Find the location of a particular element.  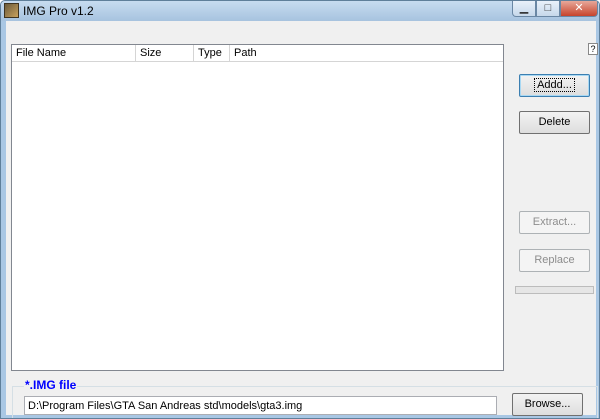

img-file-path-input is located at coordinates (260, 405).